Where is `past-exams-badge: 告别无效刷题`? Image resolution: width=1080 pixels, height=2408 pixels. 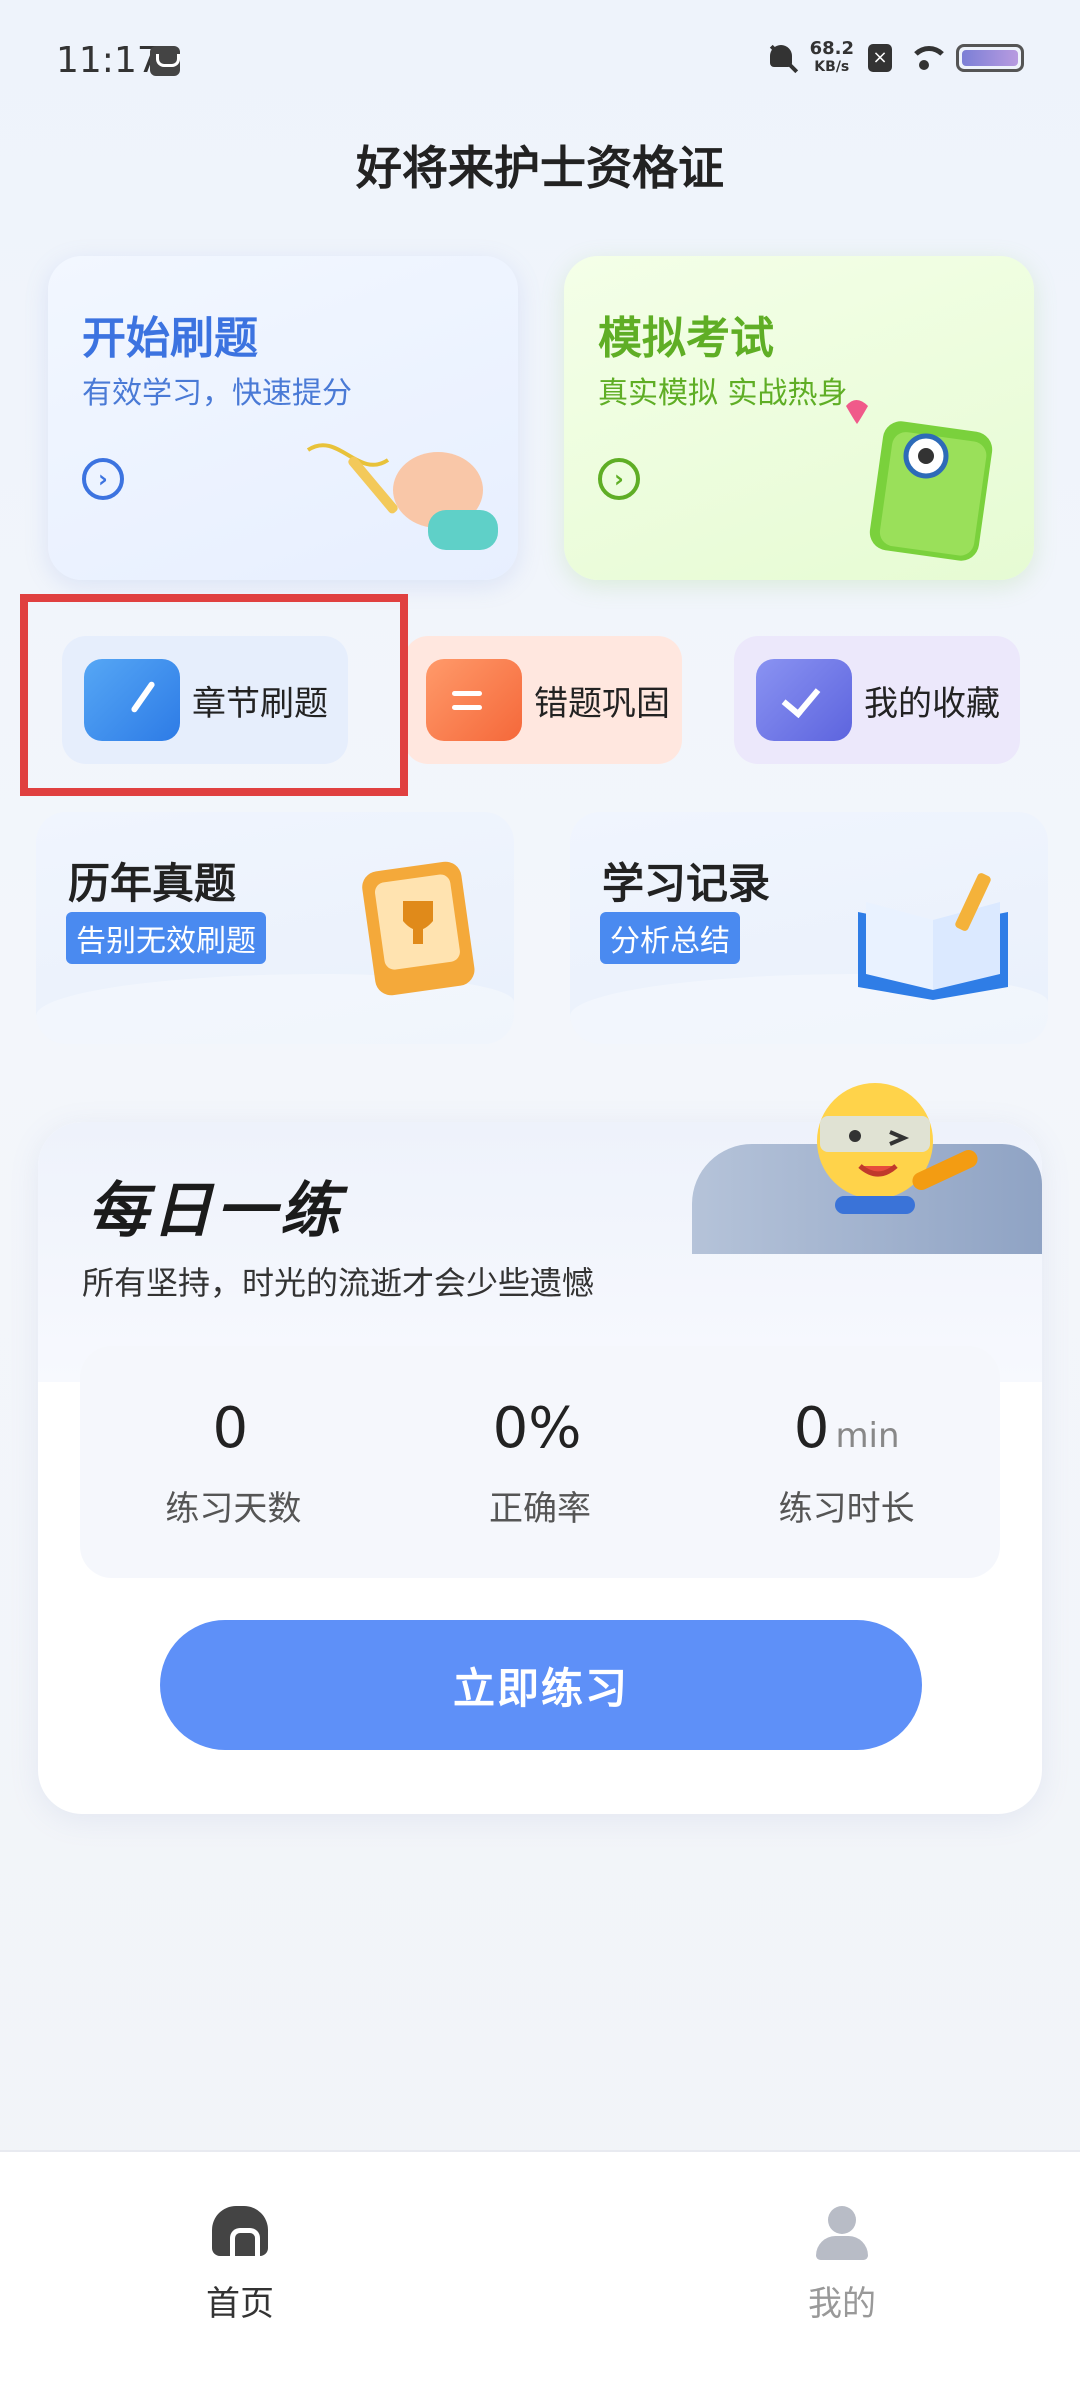
past-exams-badge: 告别无效刷题 is located at coordinates (166, 938).